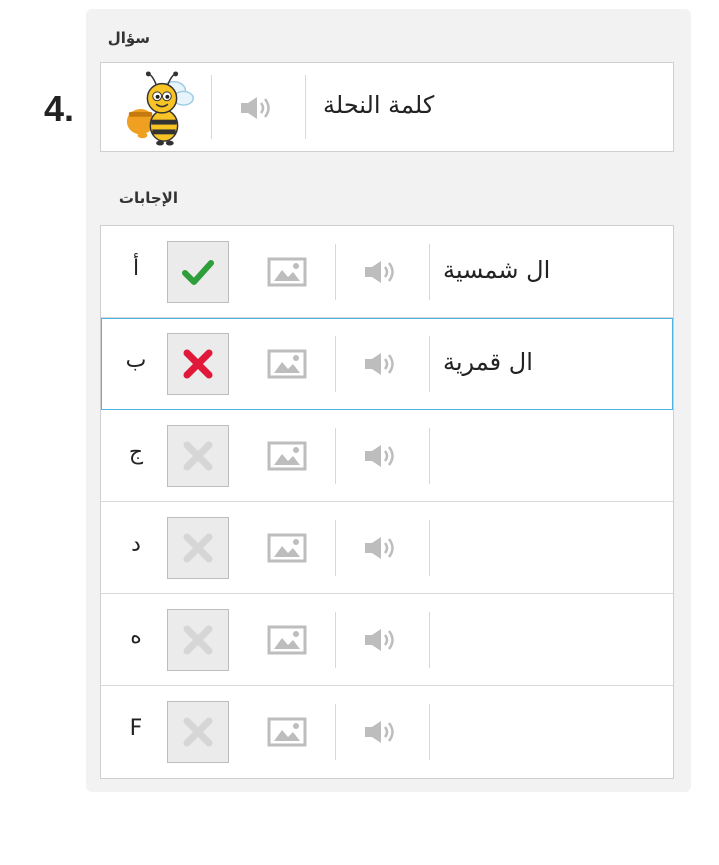 The height and width of the screenshot is (865, 719). What do you see at coordinates (148, 198) in the screenshot?
I see `answers-section-label: الإجابات` at bounding box center [148, 198].